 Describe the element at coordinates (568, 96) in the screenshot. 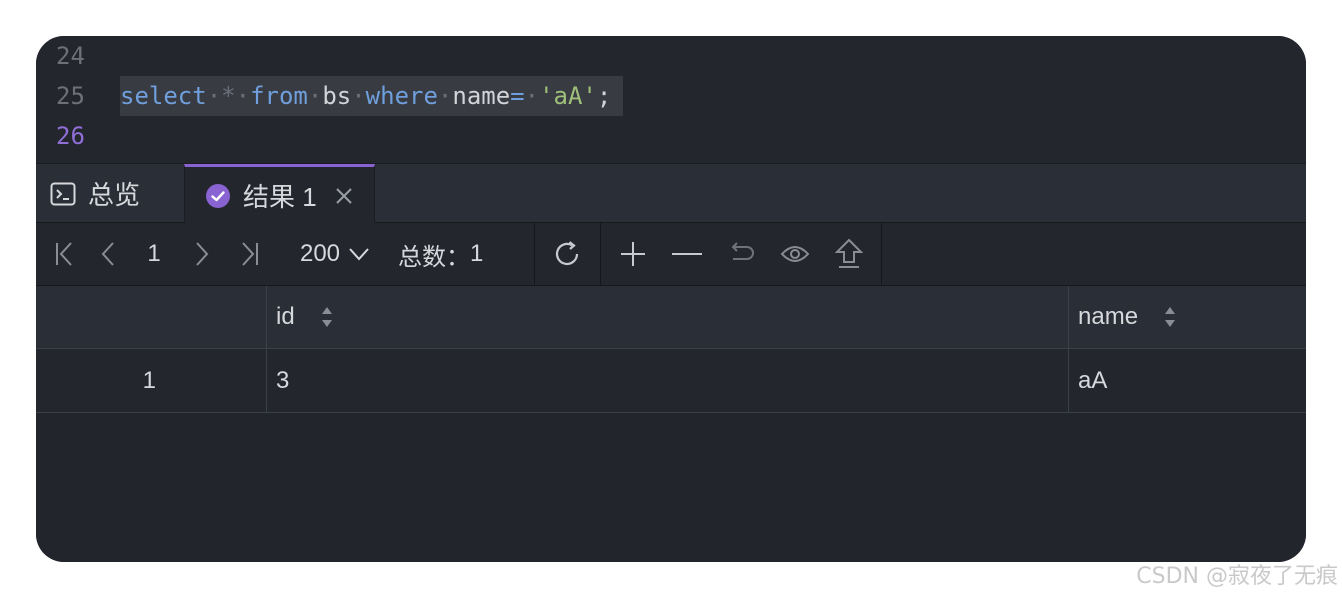

I see `string-literal: 'aA'` at that location.